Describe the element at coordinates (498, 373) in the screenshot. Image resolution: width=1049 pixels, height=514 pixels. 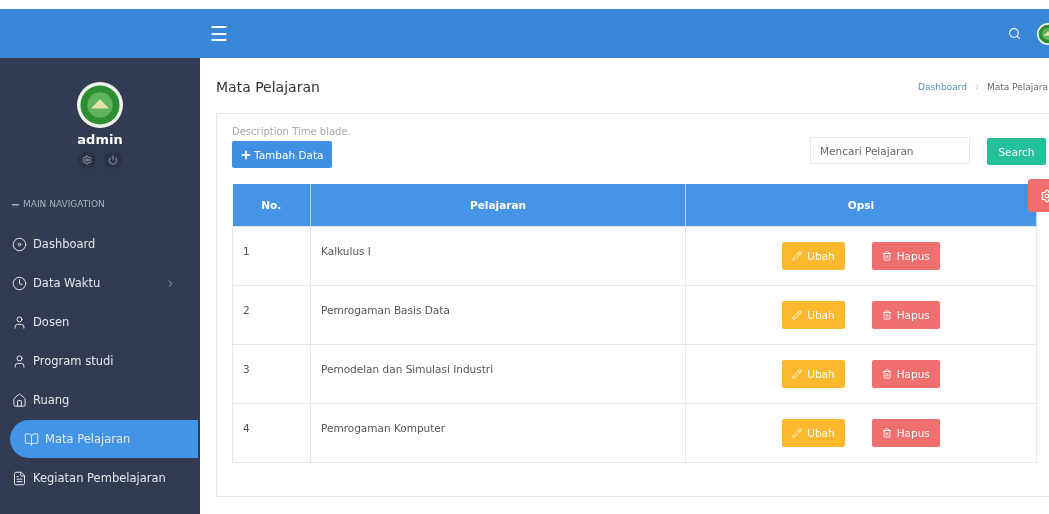
I see `table-cell: Pemodelan dan Simulasi Industri` at that location.